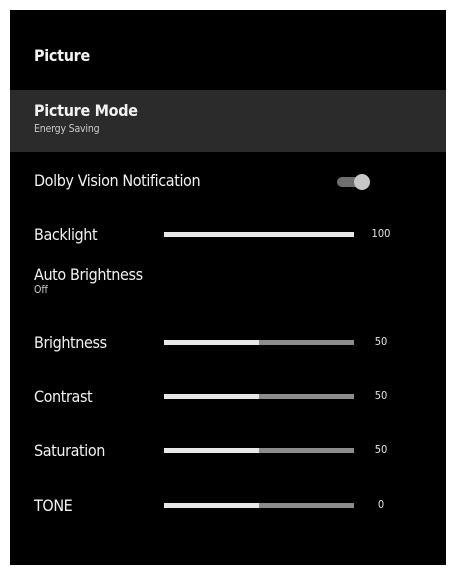 This screenshot has height=574, width=452. I want to click on backlight-label: Backlight, so click(66, 234).